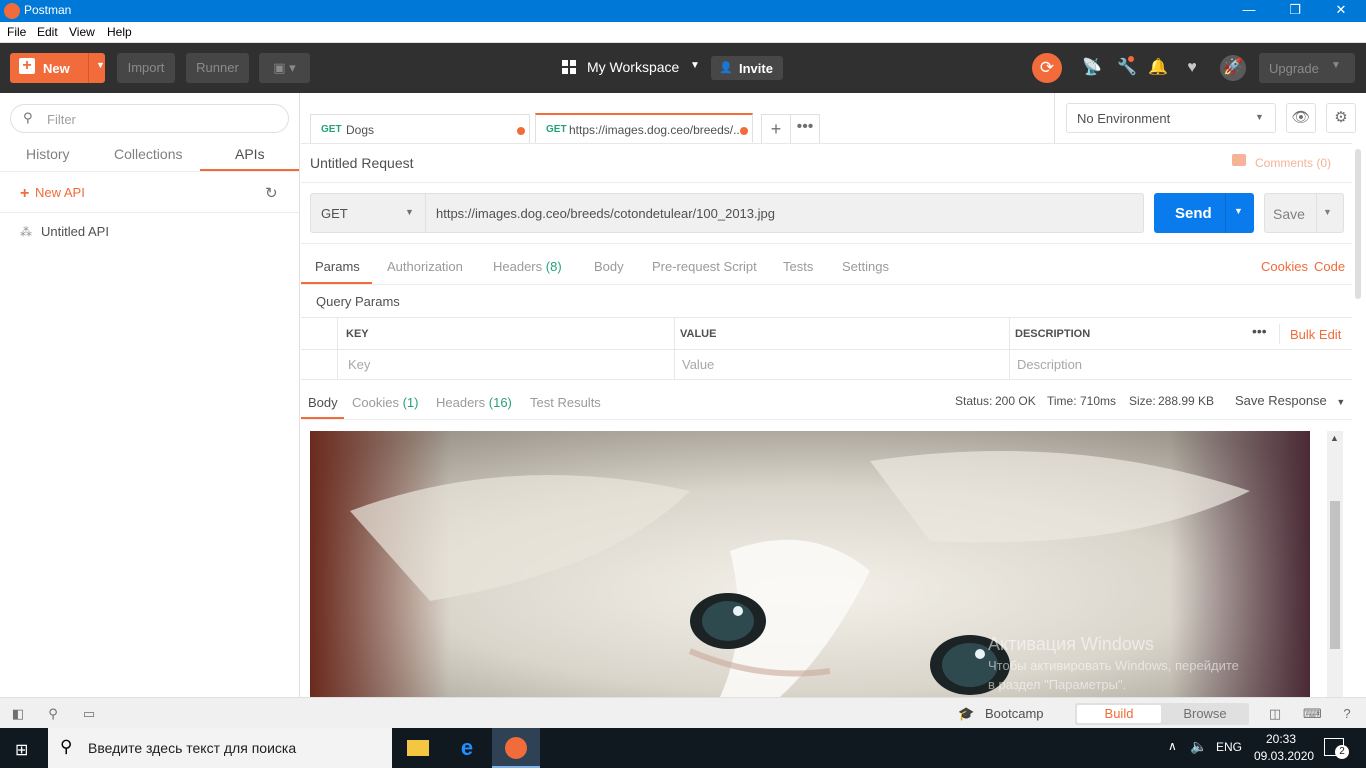 The height and width of the screenshot is (775, 1366). Describe the element at coordinates (271, 193) in the screenshot. I see `refresh-icon: ↻` at that location.